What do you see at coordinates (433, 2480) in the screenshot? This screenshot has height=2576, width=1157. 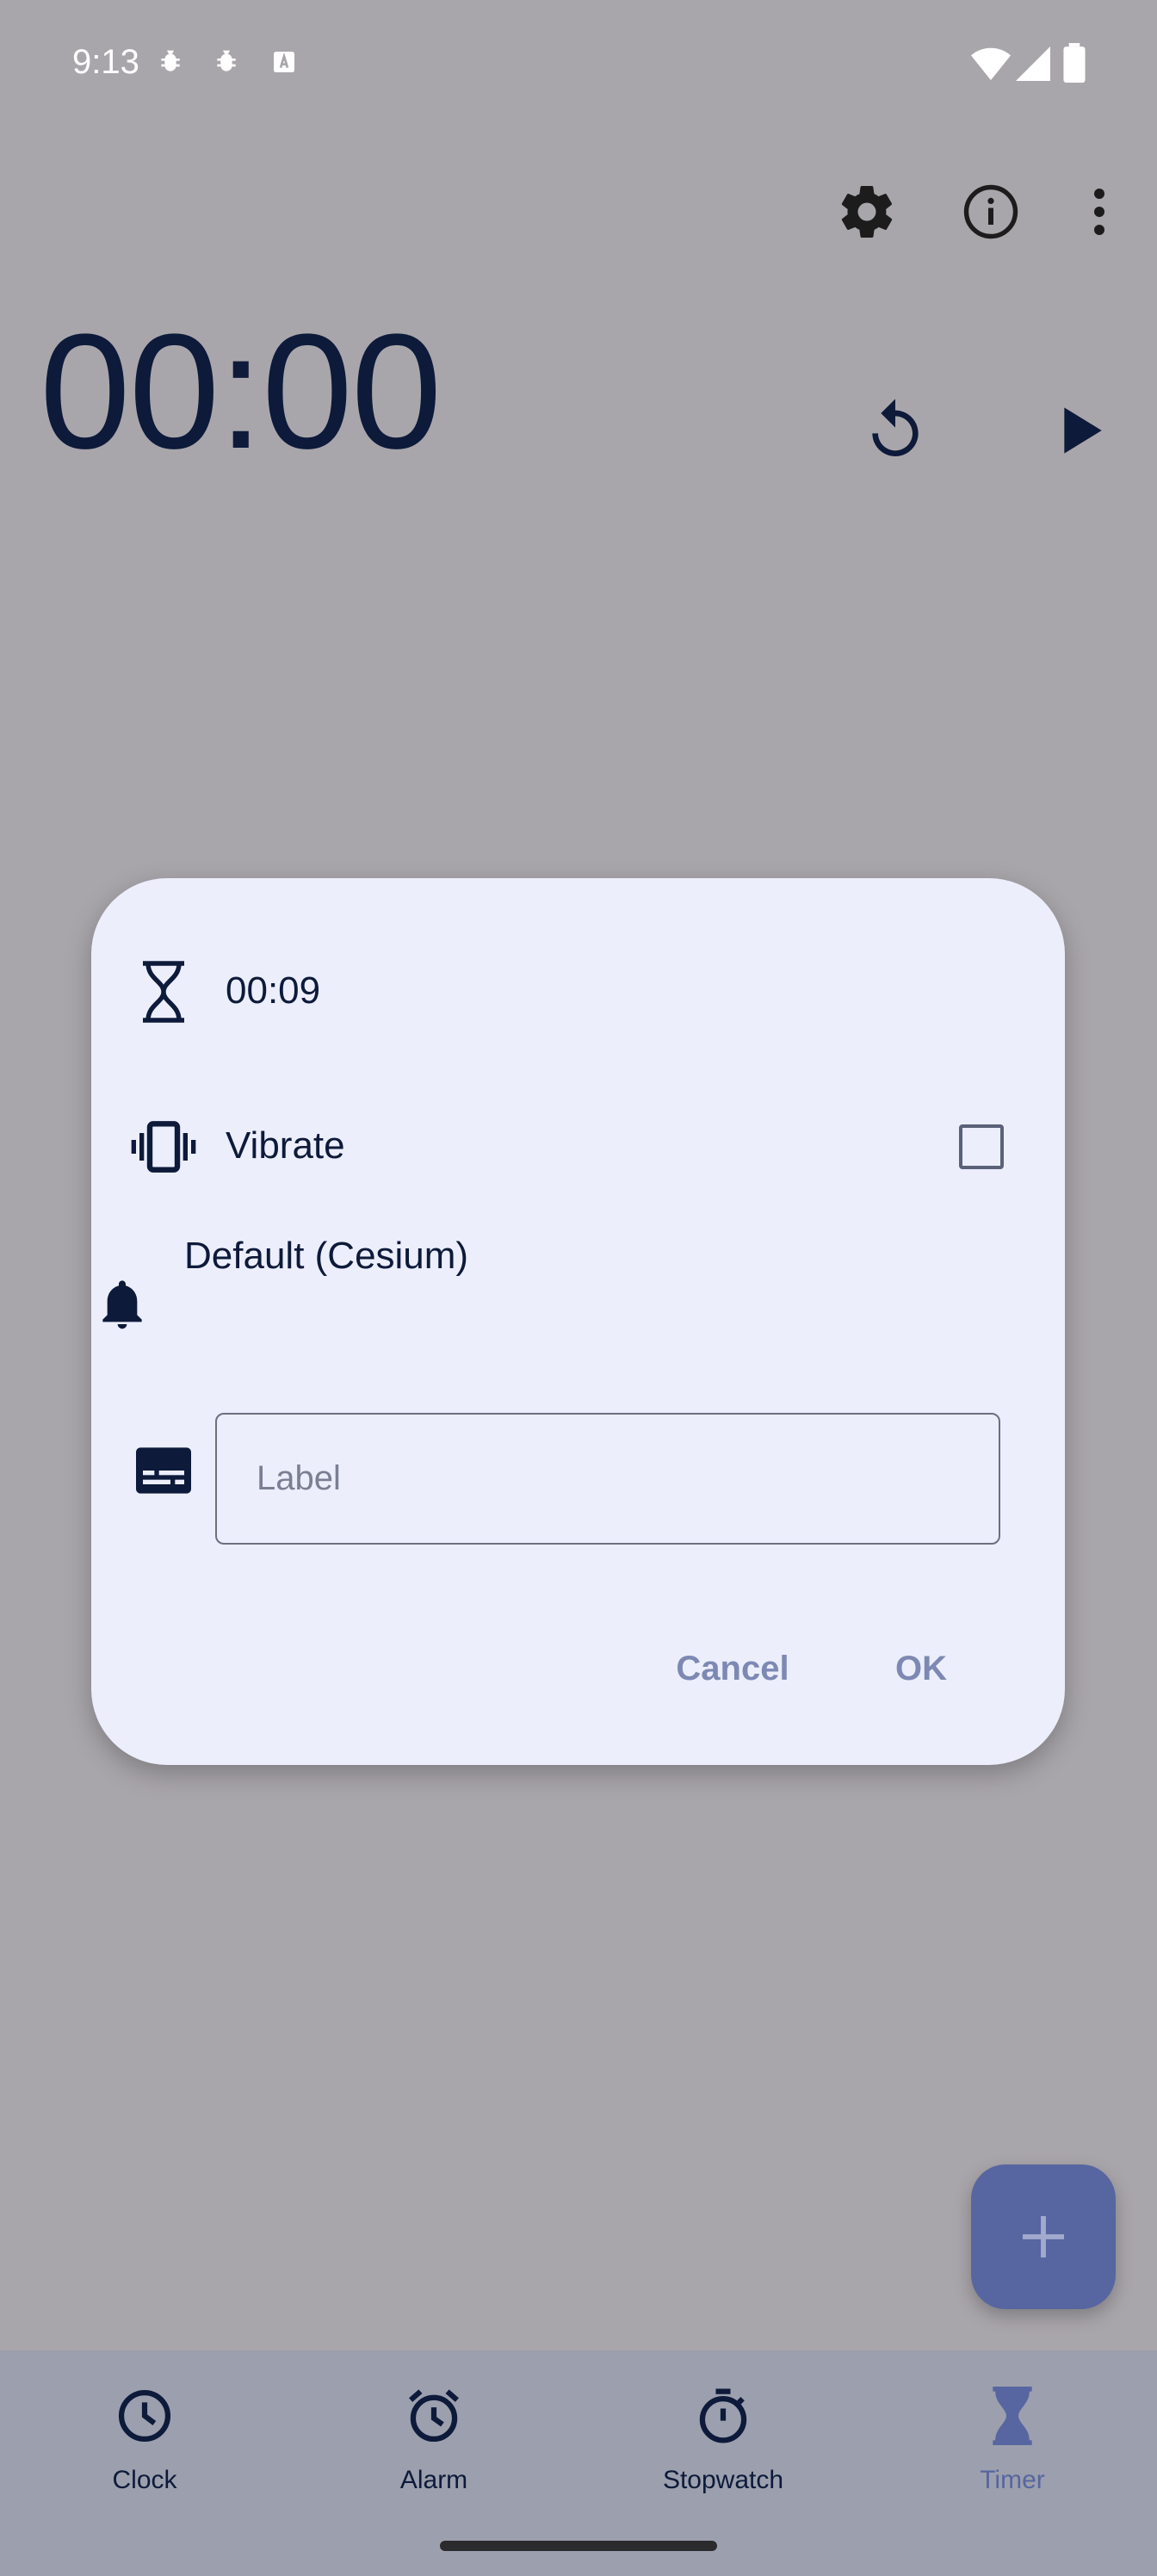 I see `nav-label-alarm: Alarm` at bounding box center [433, 2480].